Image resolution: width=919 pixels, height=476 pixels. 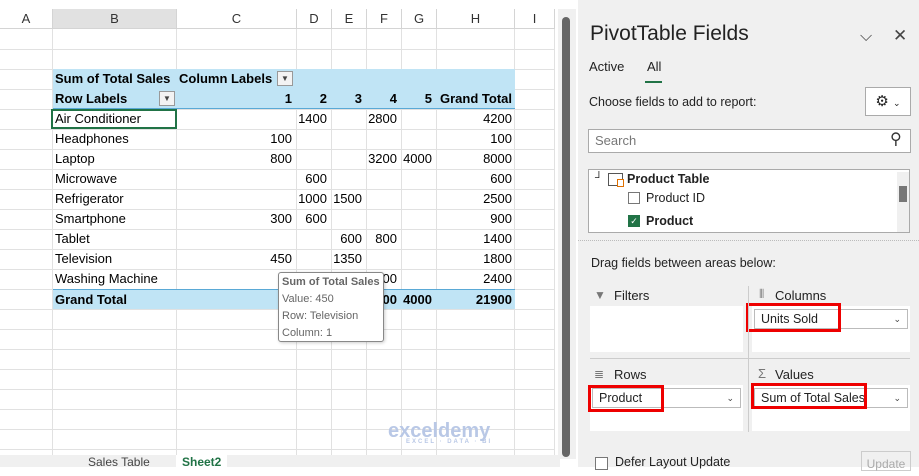 I want to click on column-header-d: D, so click(x=314, y=19).